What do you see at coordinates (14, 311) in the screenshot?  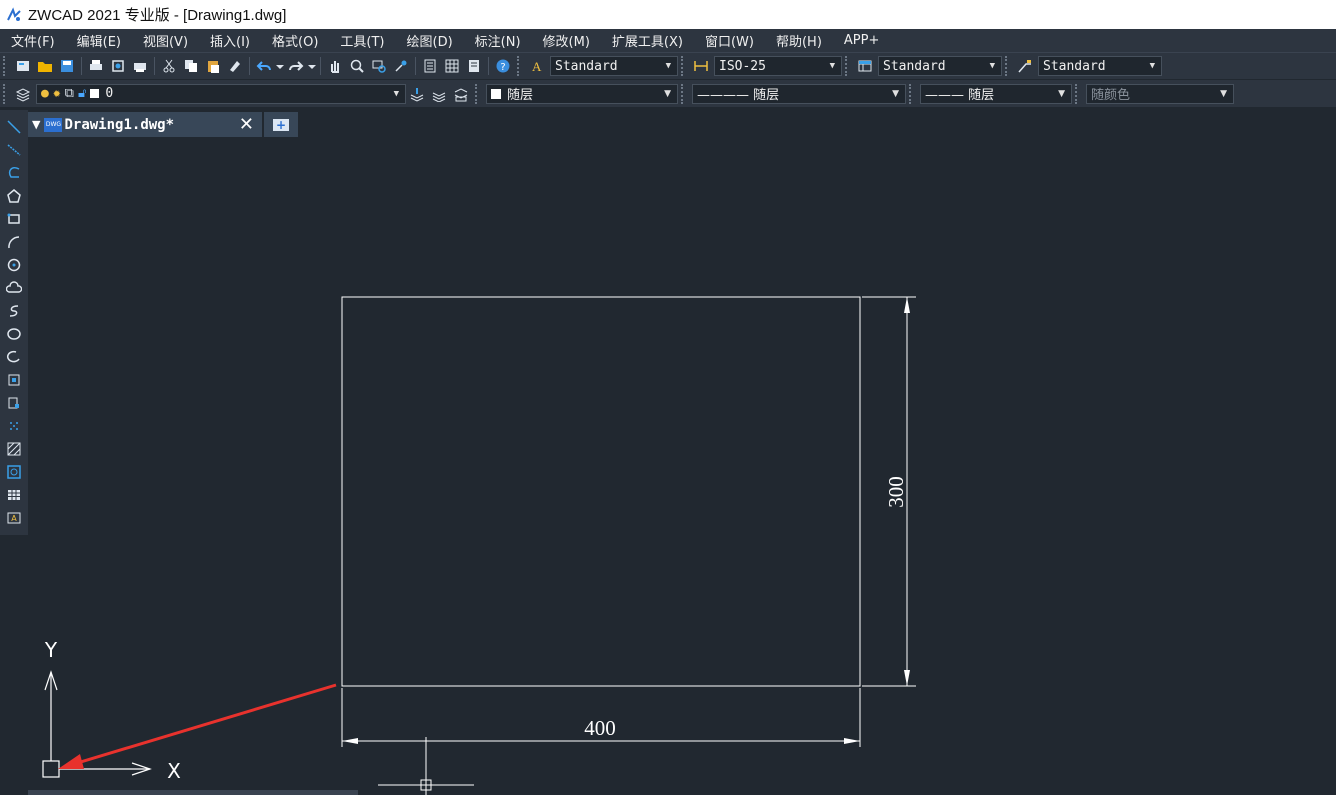 I see `spline-icon` at bounding box center [14, 311].